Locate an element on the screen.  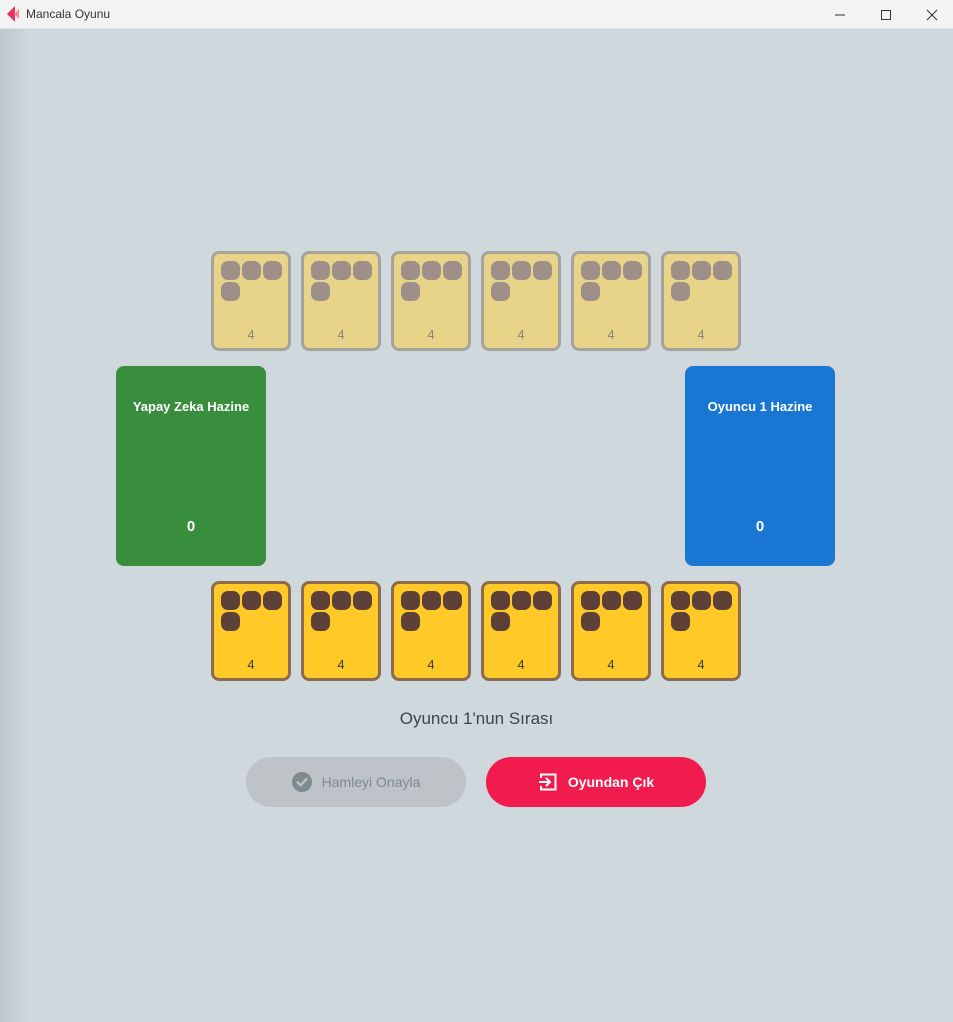
window-titlebar: Mancala Oyunu is located at coordinates (476, 14).